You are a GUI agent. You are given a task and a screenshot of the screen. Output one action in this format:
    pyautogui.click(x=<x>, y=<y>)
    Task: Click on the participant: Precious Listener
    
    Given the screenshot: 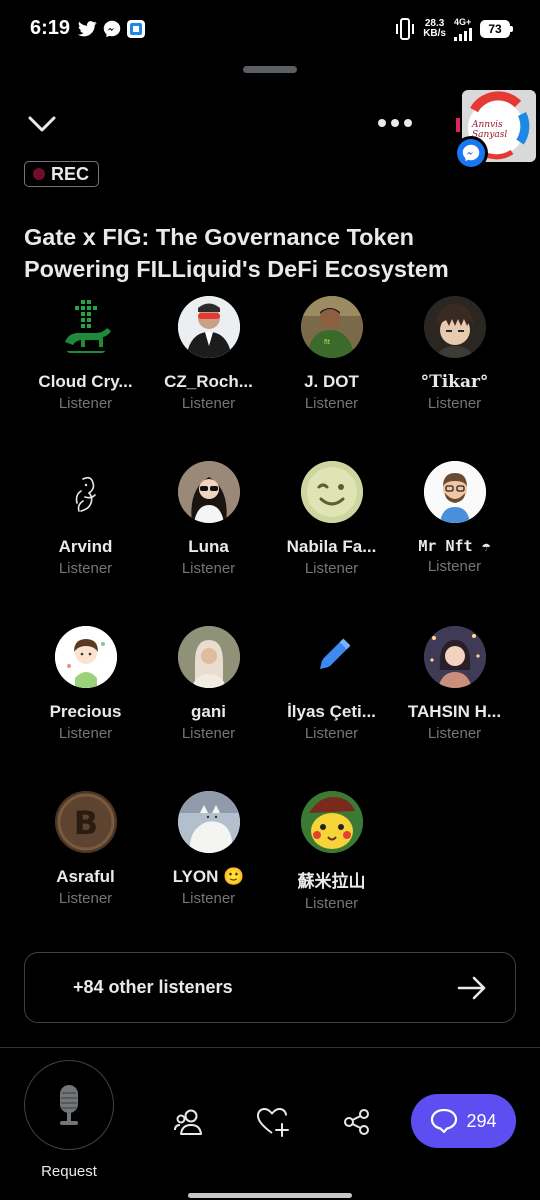 What is the action you would take?
    pyautogui.click(x=85, y=708)
    